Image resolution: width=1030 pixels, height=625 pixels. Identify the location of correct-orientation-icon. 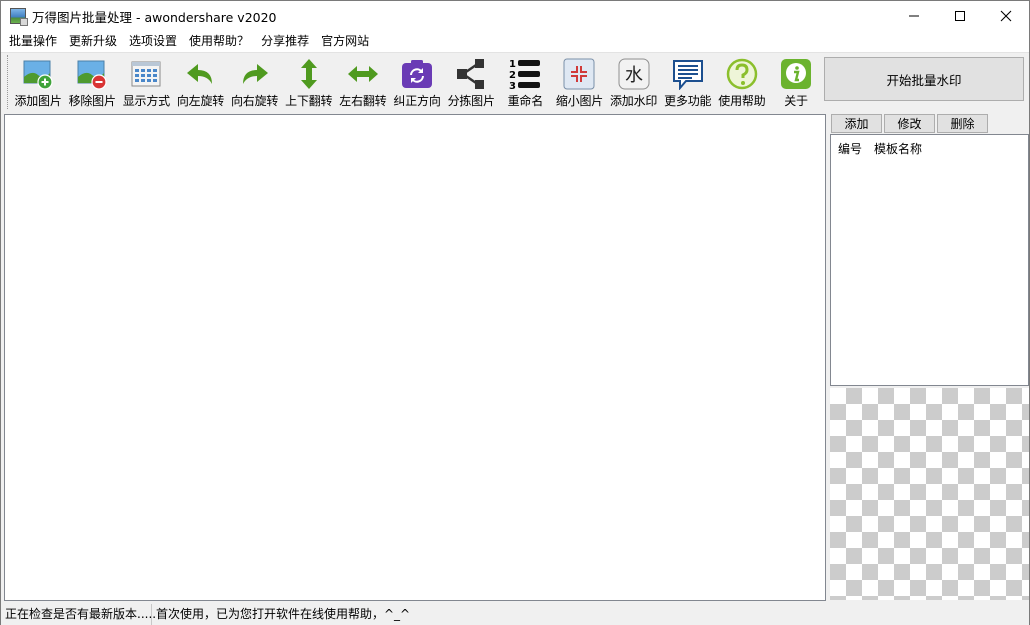
(417, 74).